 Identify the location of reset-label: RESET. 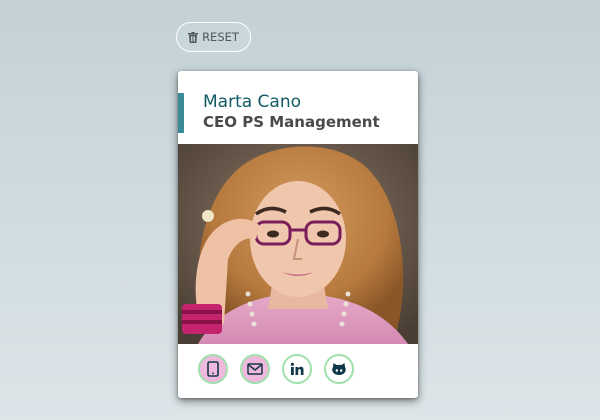
(220, 37).